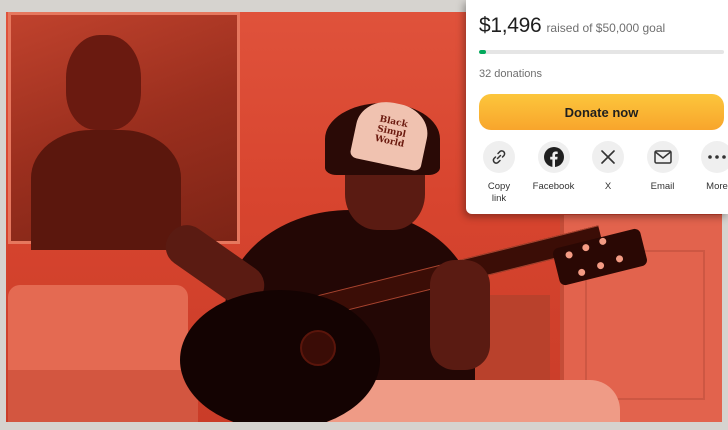  What do you see at coordinates (553, 157) in the screenshot?
I see `facebook-icon` at bounding box center [553, 157].